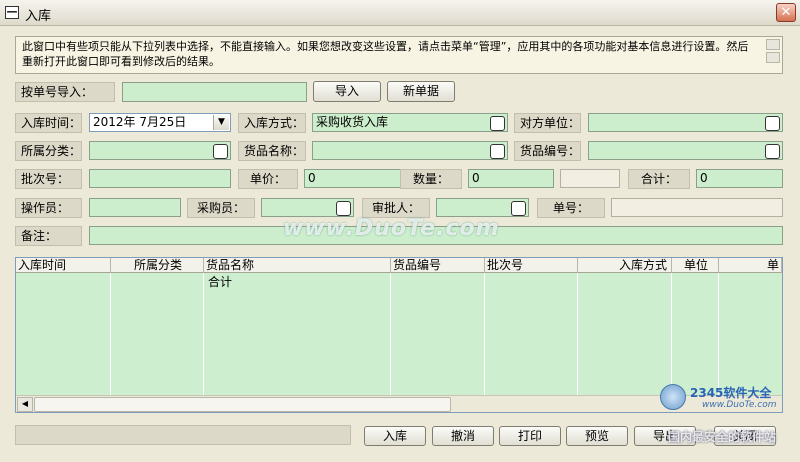 This screenshot has width=800, height=462. I want to click on scroll-left-icon: ◀, so click(25, 404).